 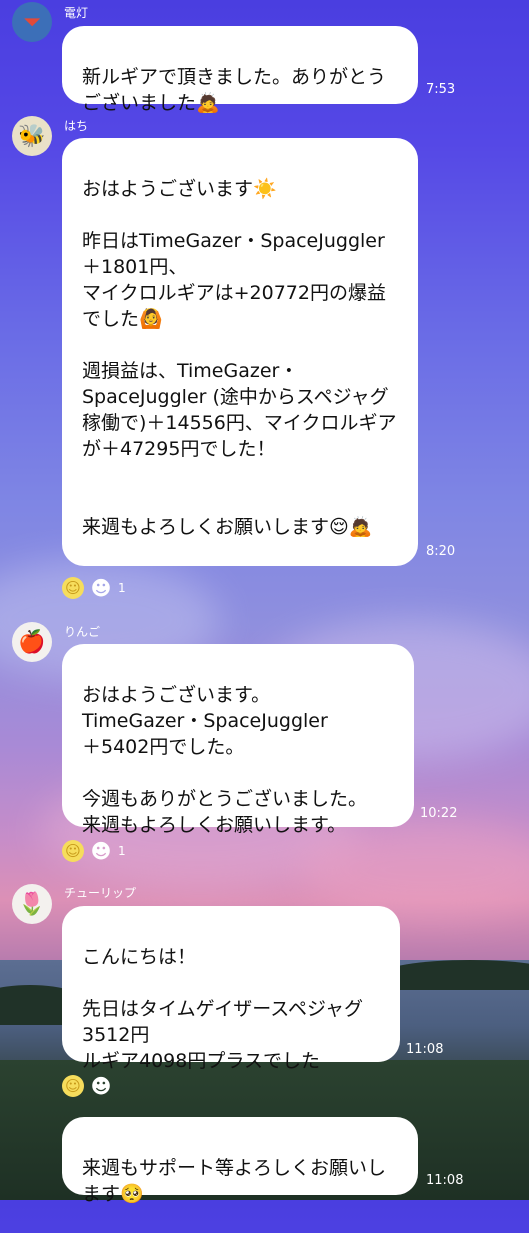 I want to click on tulip-icon: 🌷, so click(x=32, y=904).